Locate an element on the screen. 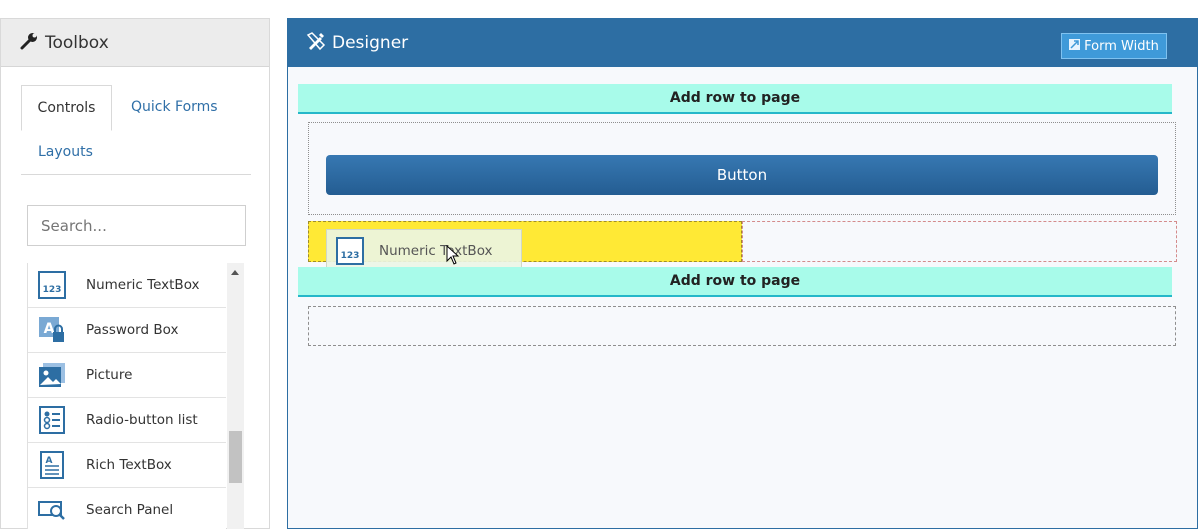 This screenshot has height=529, width=1200. scroll-thumb is located at coordinates (235, 457).